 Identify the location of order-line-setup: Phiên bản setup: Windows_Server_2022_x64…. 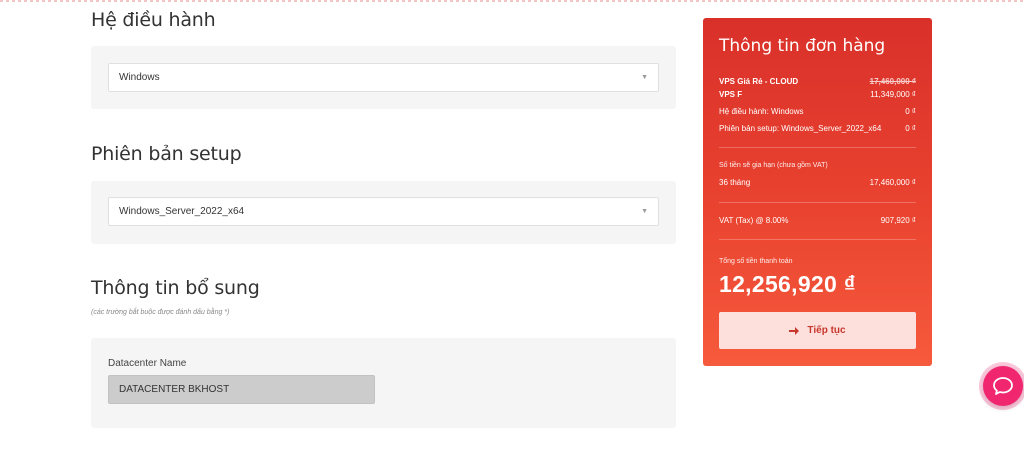
(817, 128).